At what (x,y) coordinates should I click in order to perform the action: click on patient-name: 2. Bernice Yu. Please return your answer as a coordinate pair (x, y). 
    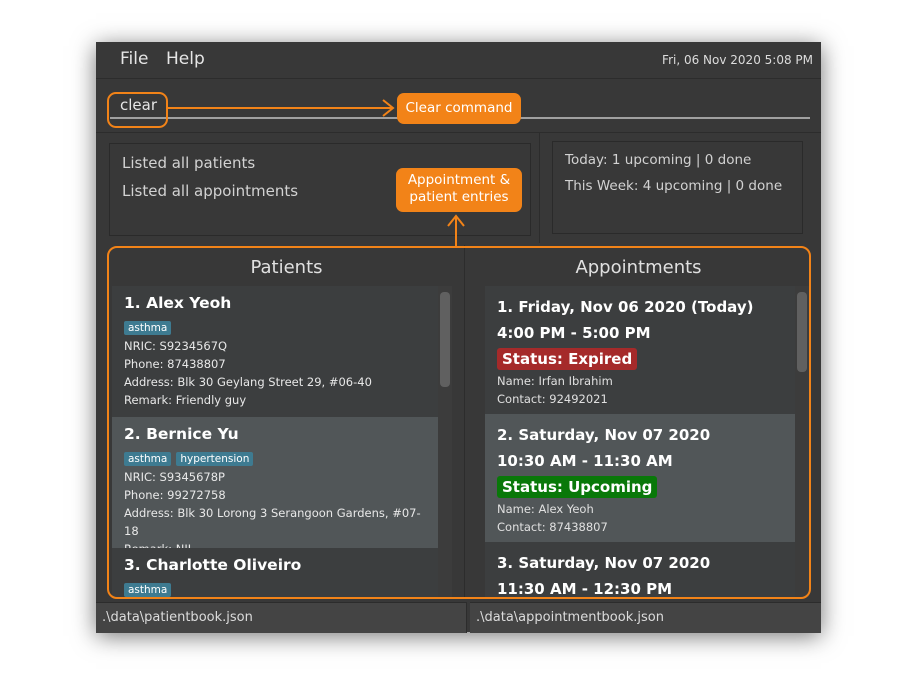
    Looking at the image, I should click on (181, 434).